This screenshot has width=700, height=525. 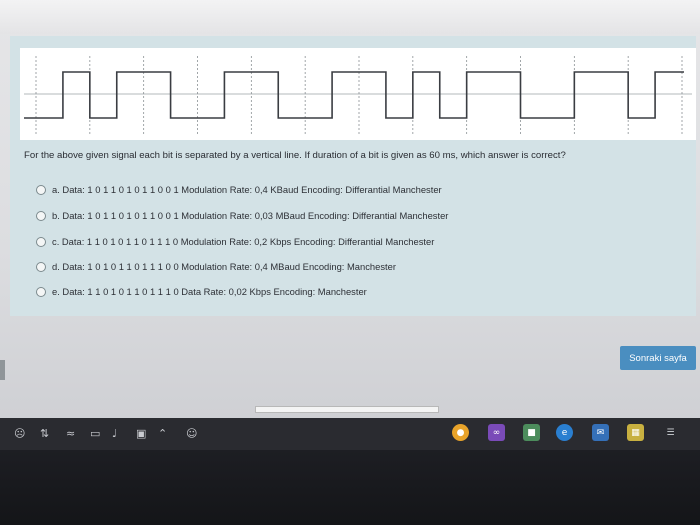 What do you see at coordinates (70, 434) in the screenshot?
I see `wifi-icon: ≈` at bounding box center [70, 434].